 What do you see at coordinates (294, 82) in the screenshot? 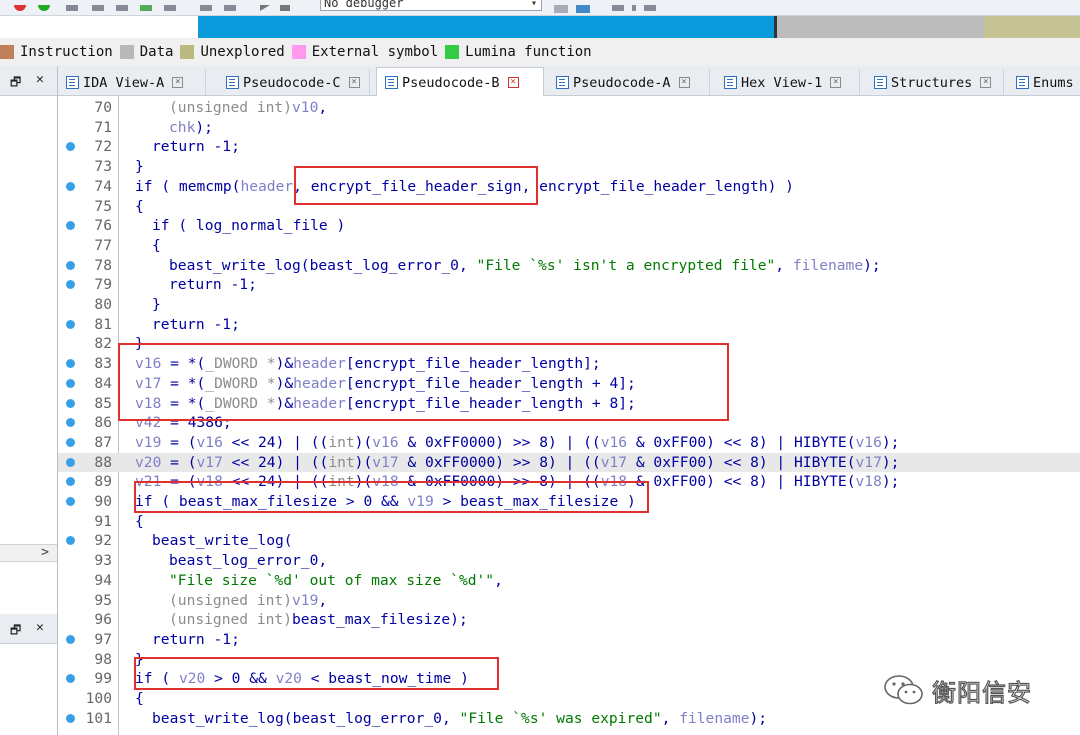
I see `tab-pseudocode-c: Pseudocode-C ×` at bounding box center [294, 82].